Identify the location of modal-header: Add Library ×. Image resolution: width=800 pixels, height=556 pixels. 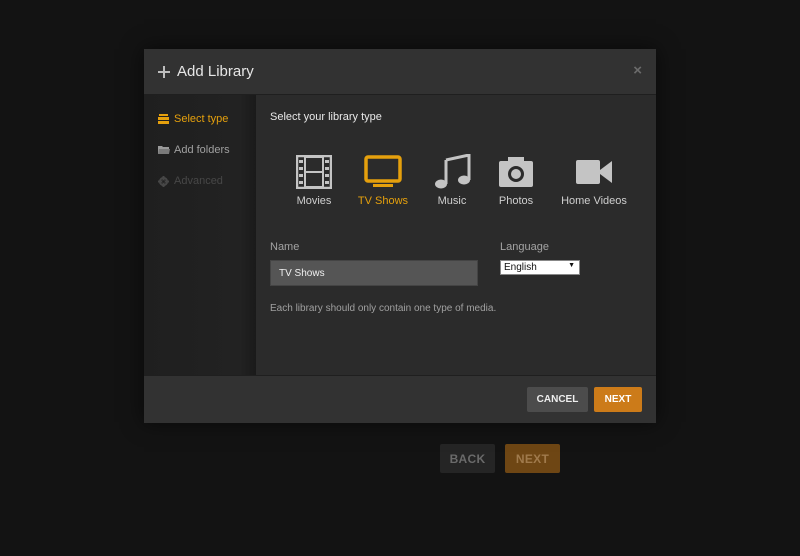
(400, 72).